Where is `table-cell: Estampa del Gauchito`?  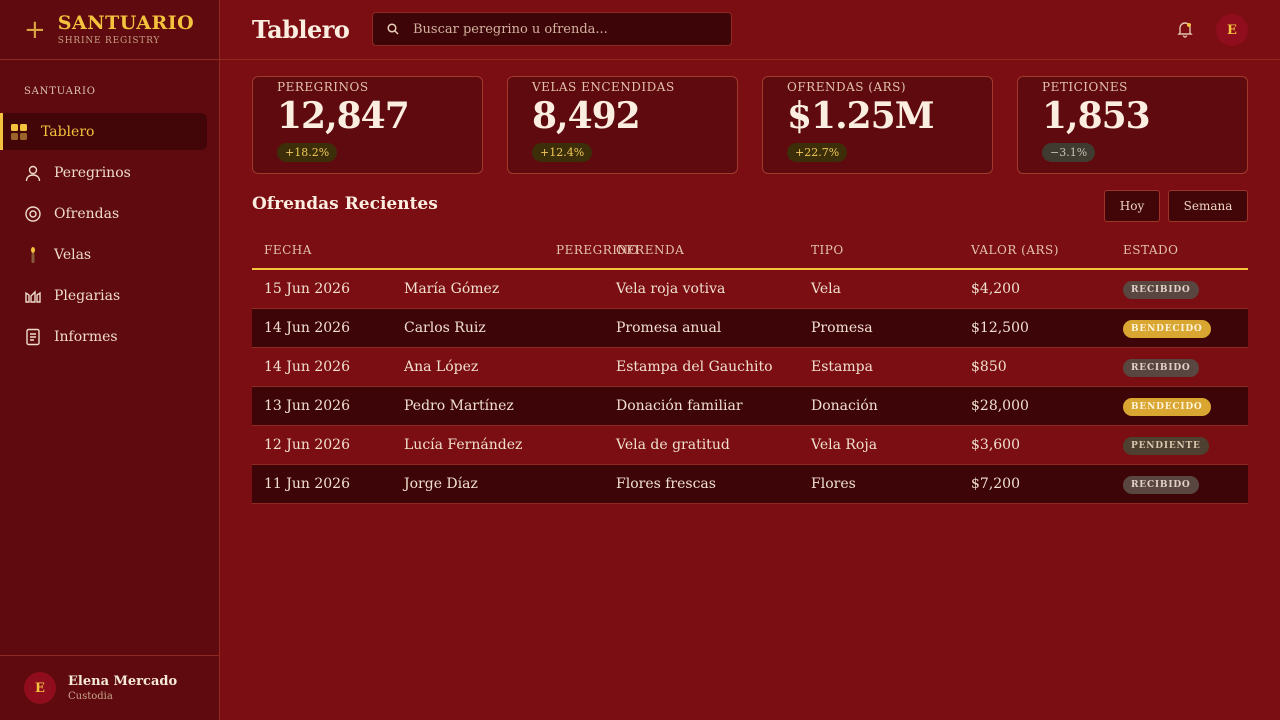
table-cell: Estampa del Gauchito is located at coordinates (694, 367).